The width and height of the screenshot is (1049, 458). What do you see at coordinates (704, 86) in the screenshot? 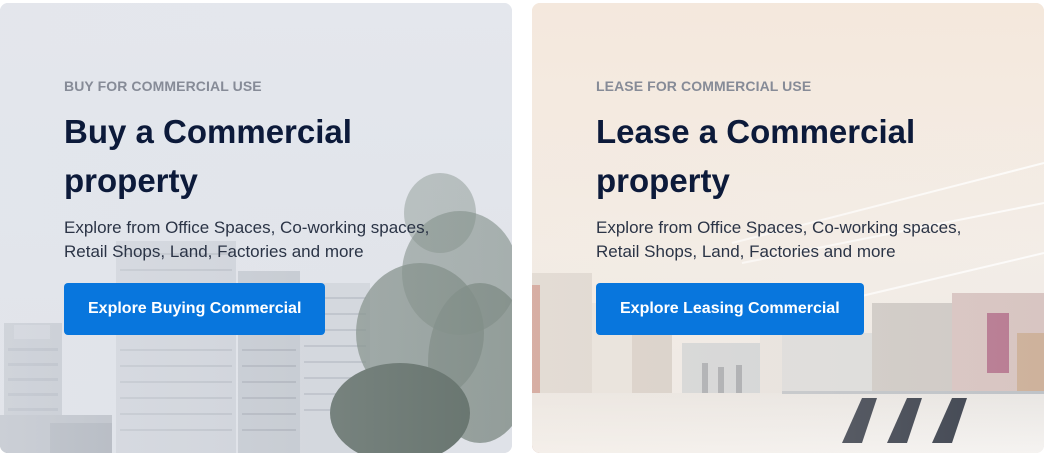
I see `lease-card-eyebrow: LEASE FOR COMMERCIAL USE` at bounding box center [704, 86].